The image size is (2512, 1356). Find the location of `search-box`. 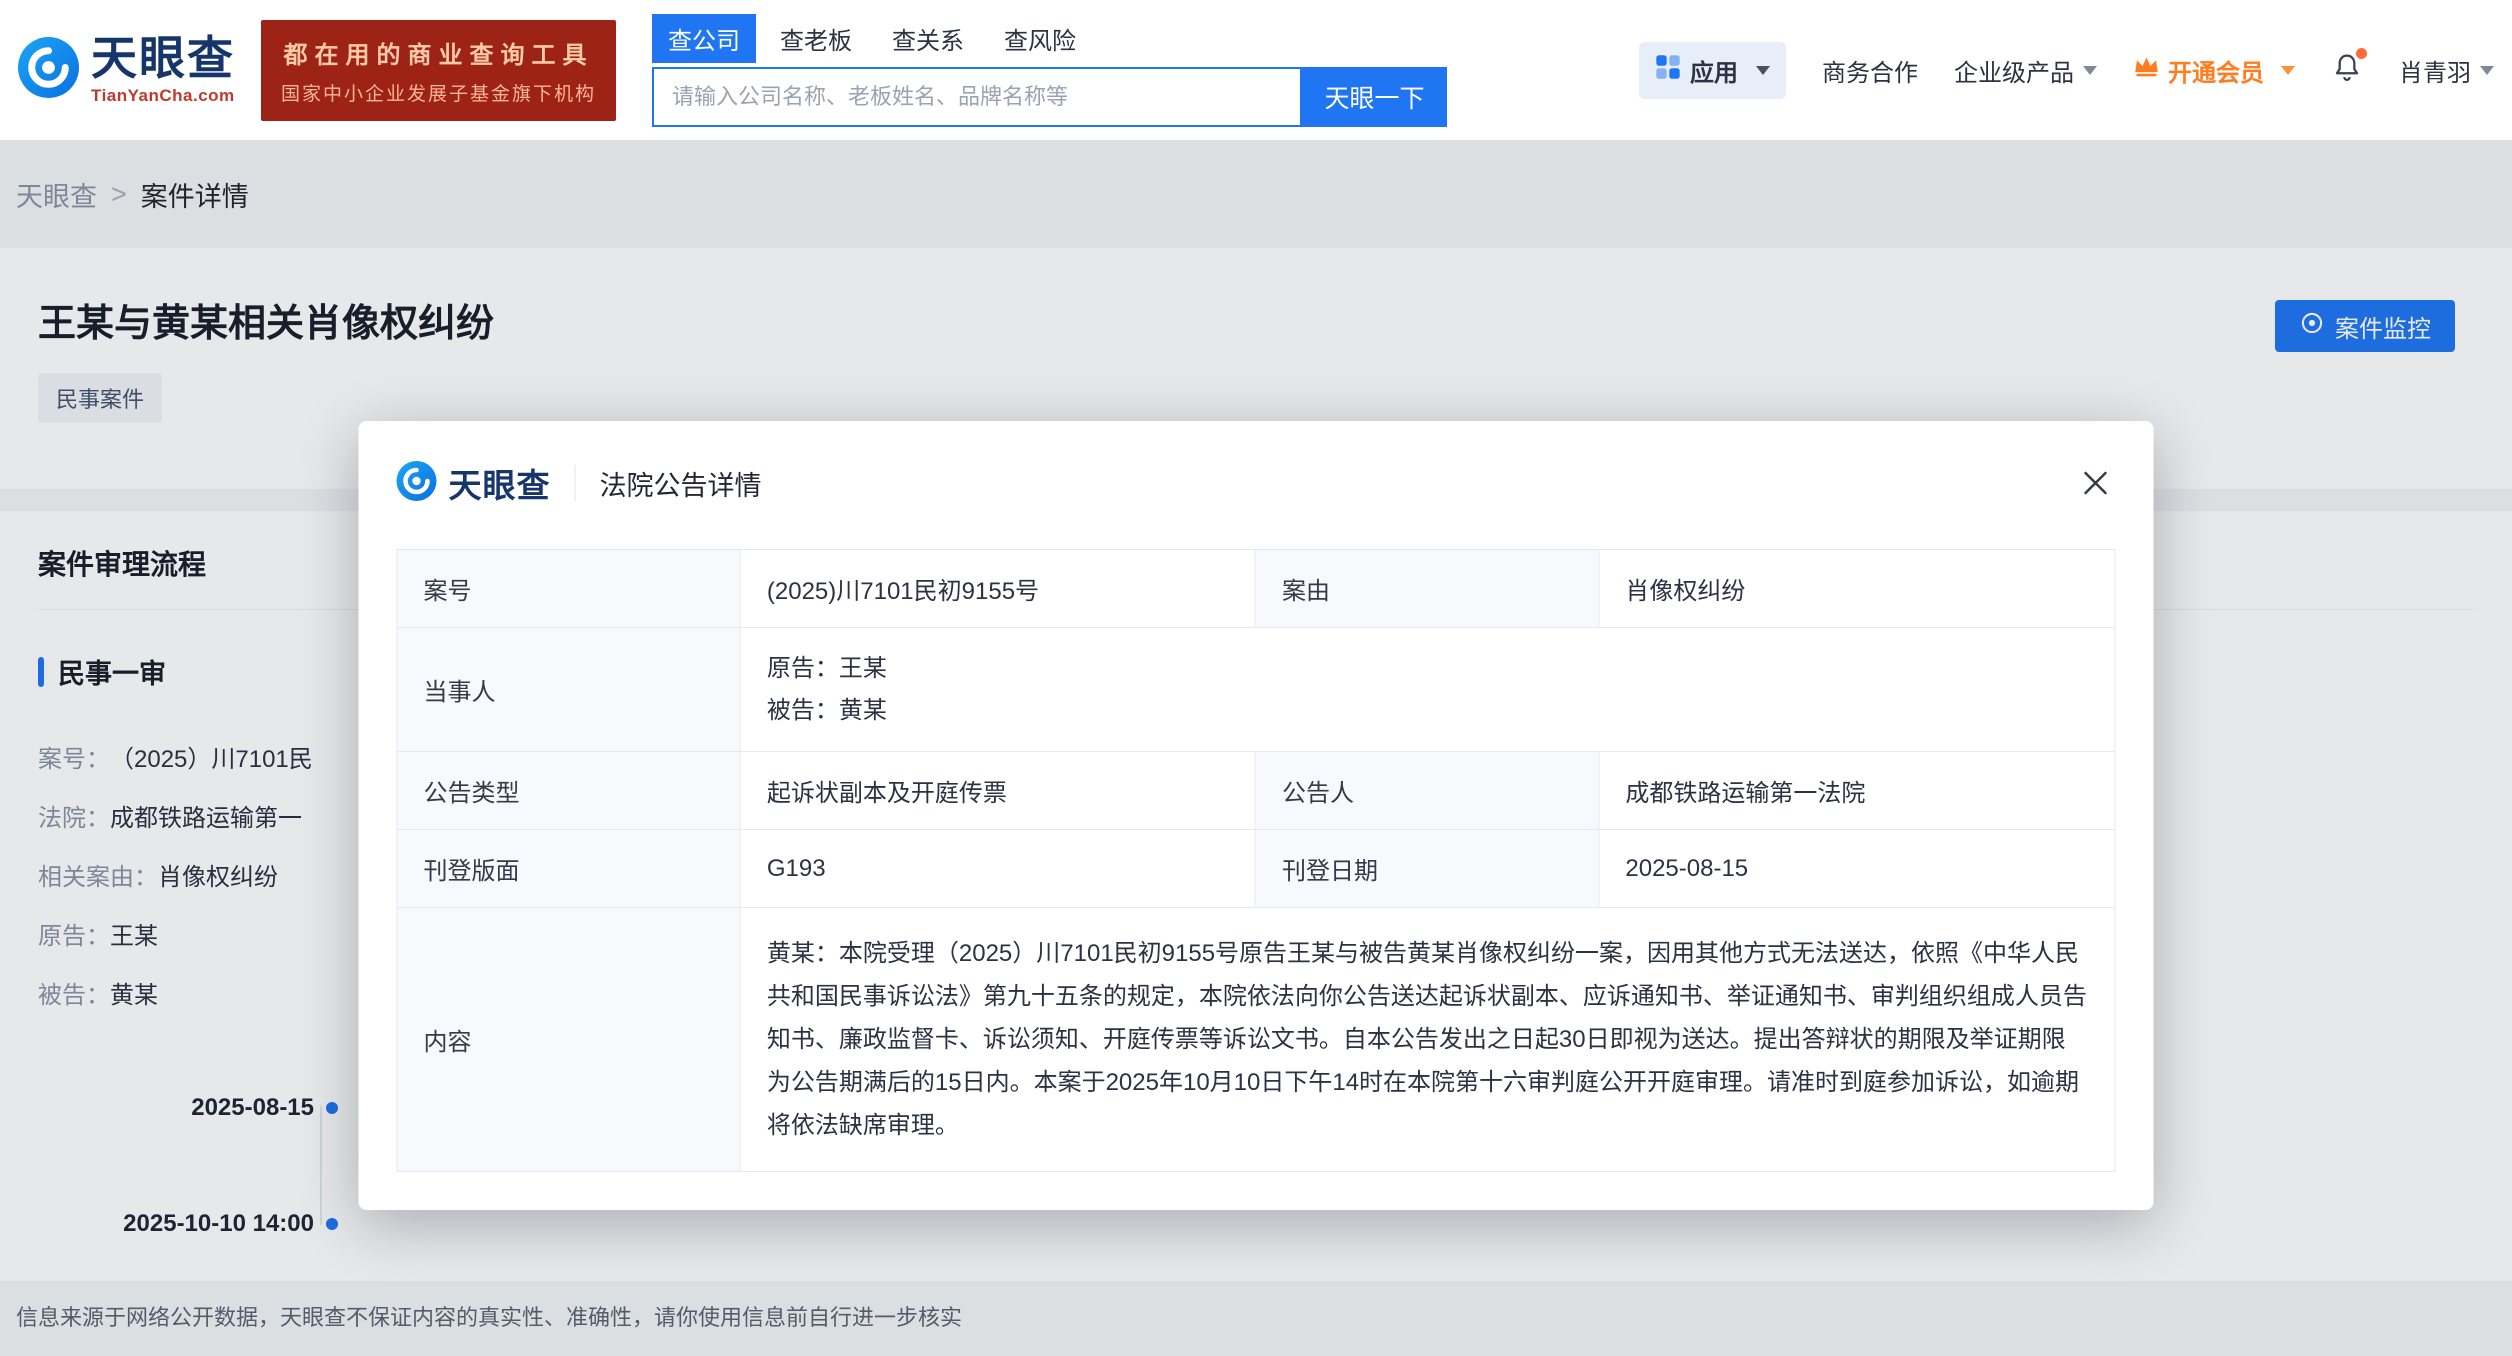

search-box is located at coordinates (977, 96).